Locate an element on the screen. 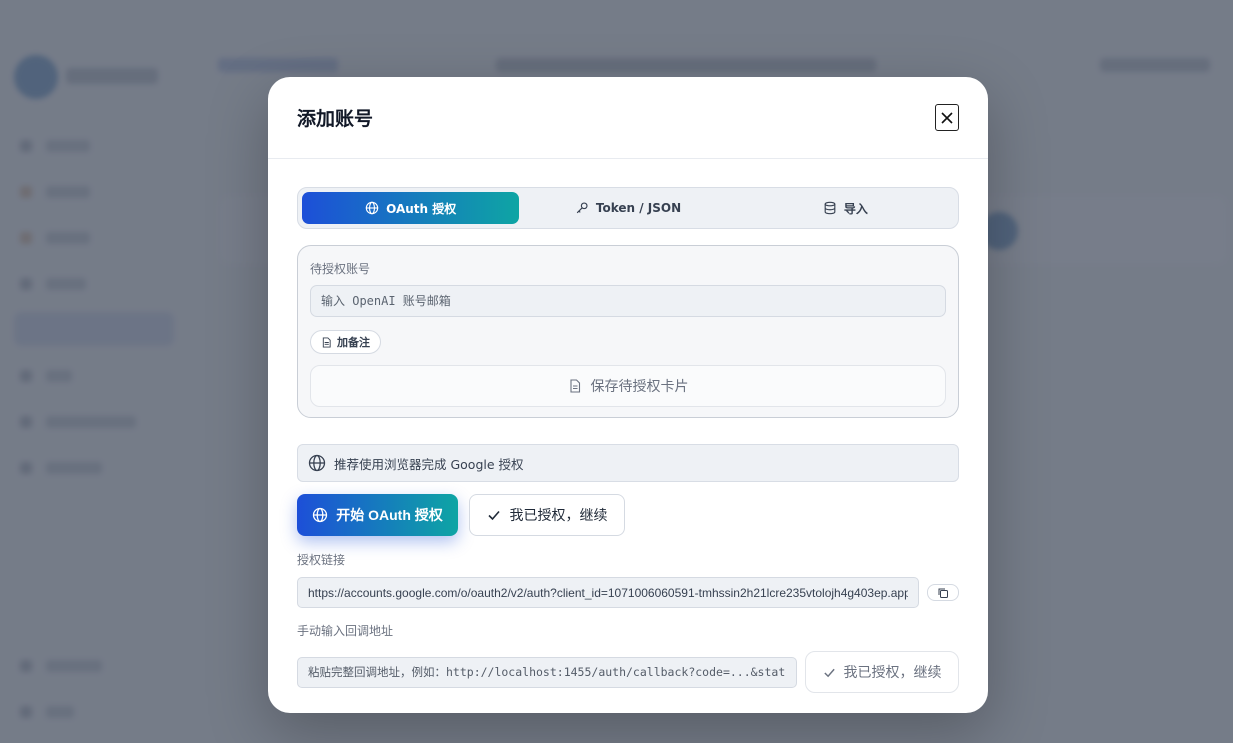 Image resolution: width=1233 pixels, height=743 pixels. callback-continue-button: 我已授权，继续 is located at coordinates (882, 672).